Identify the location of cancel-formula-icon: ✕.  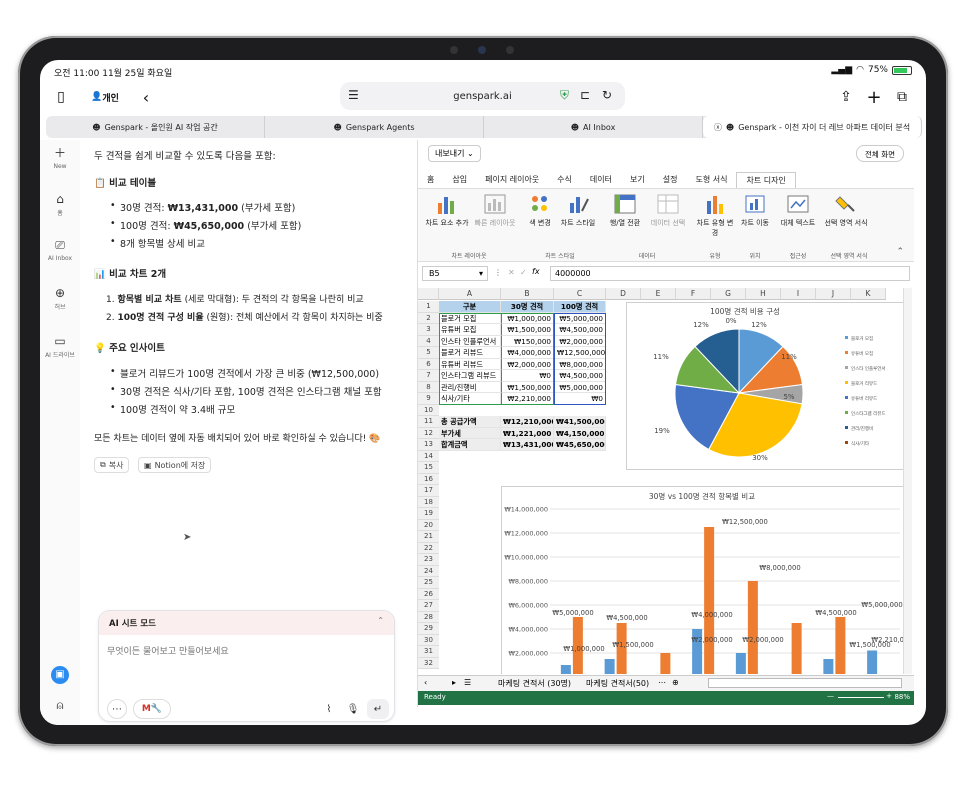
(511, 272).